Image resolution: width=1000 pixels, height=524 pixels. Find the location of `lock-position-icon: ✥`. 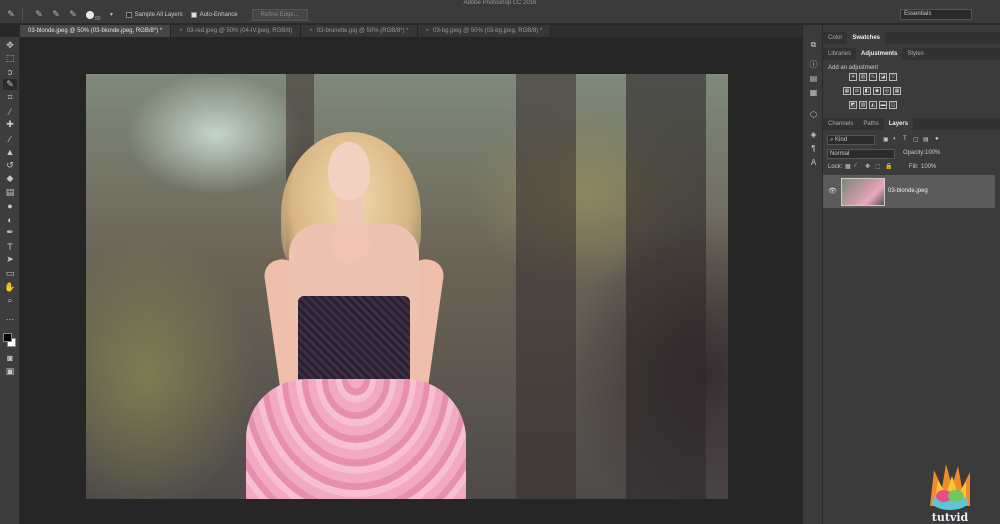

lock-position-icon: ✥ is located at coordinates (867, 166).